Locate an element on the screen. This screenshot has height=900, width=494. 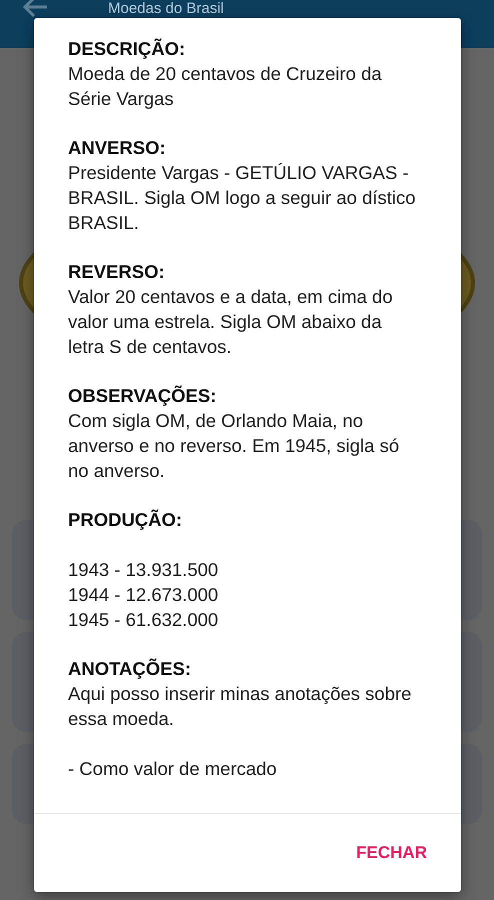
section-heading: PRODUÇÃO: is located at coordinates (126, 520).